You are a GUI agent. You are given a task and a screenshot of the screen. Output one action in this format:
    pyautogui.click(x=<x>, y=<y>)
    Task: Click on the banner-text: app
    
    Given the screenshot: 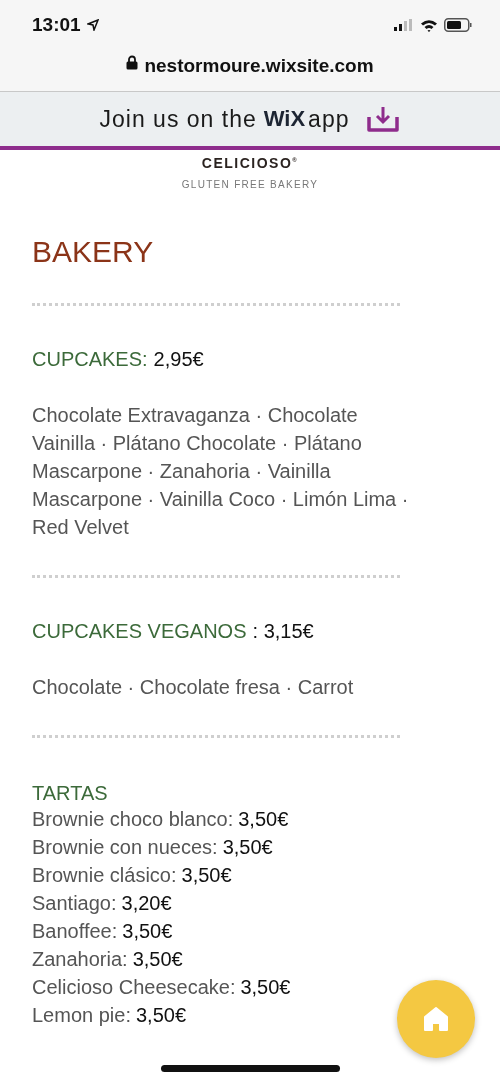 What is the action you would take?
    pyautogui.click(x=329, y=119)
    